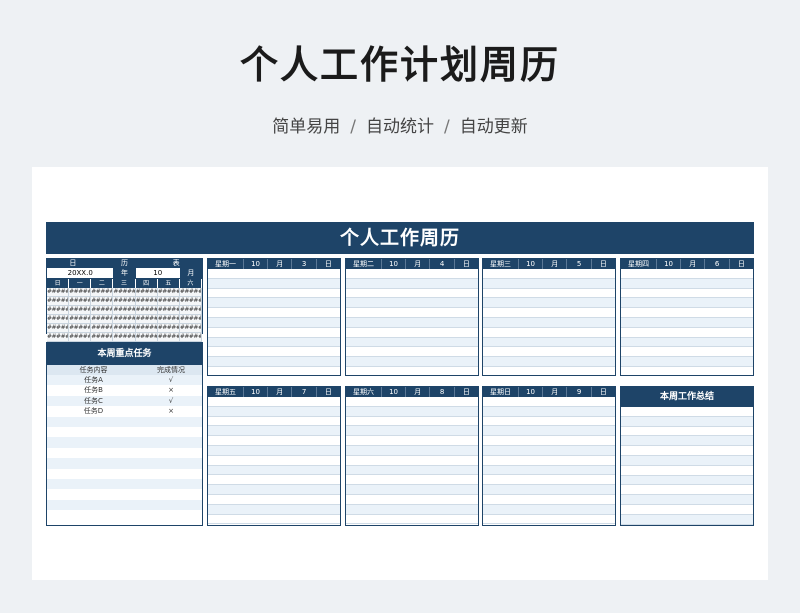 The image size is (800, 613). I want to click on month-value: 10, so click(158, 273).